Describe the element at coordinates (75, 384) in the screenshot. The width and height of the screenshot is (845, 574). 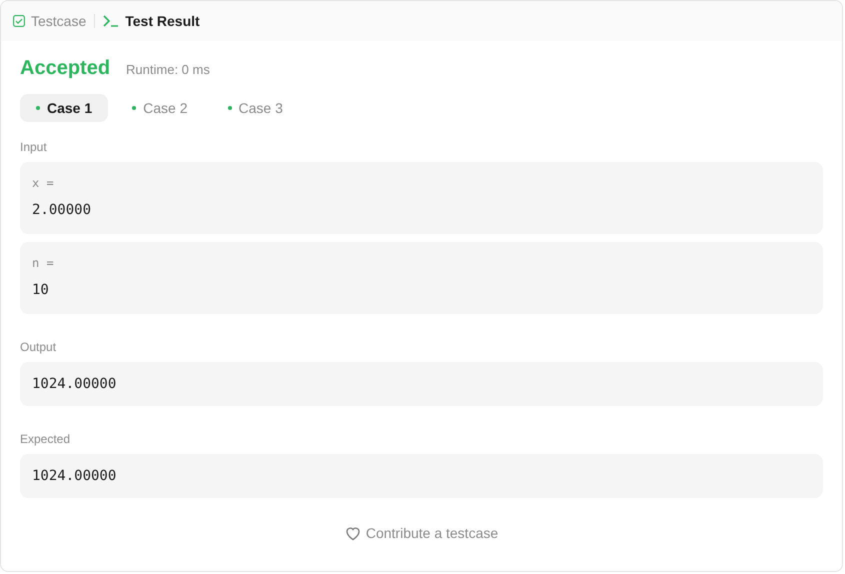
I see `output-value: 1024.00000` at that location.